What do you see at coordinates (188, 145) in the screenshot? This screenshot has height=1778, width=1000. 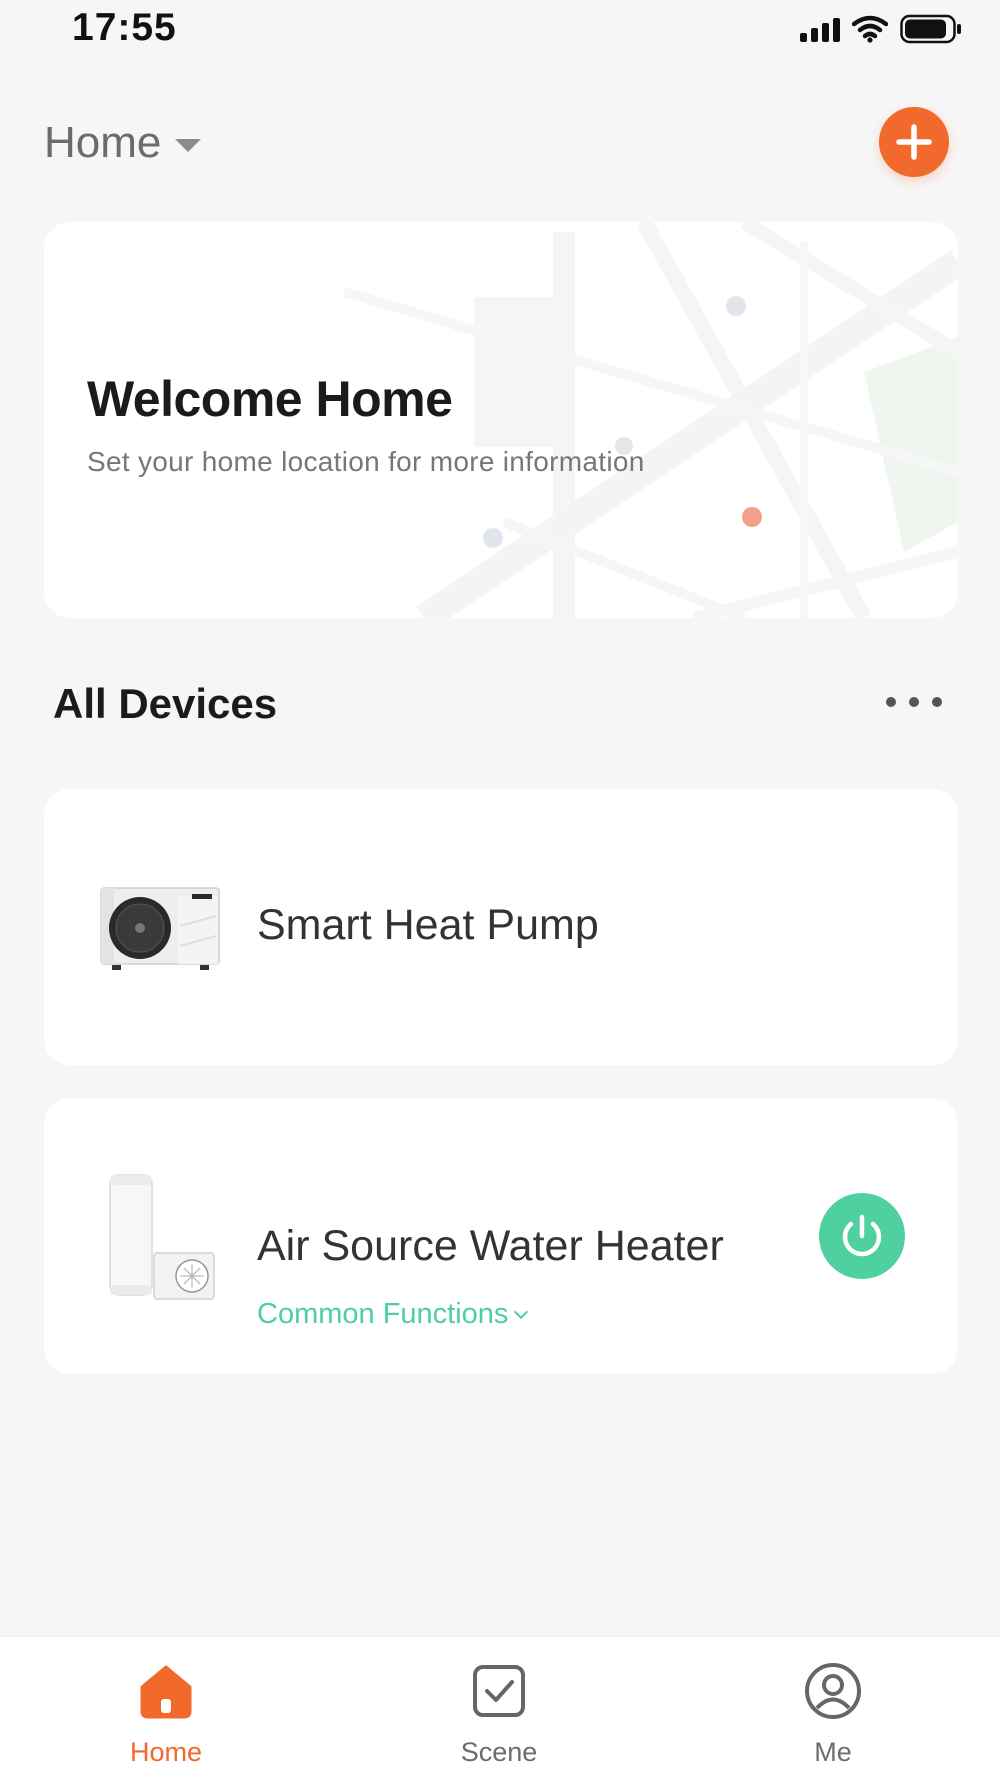 I see `caret-down-icon` at bounding box center [188, 145].